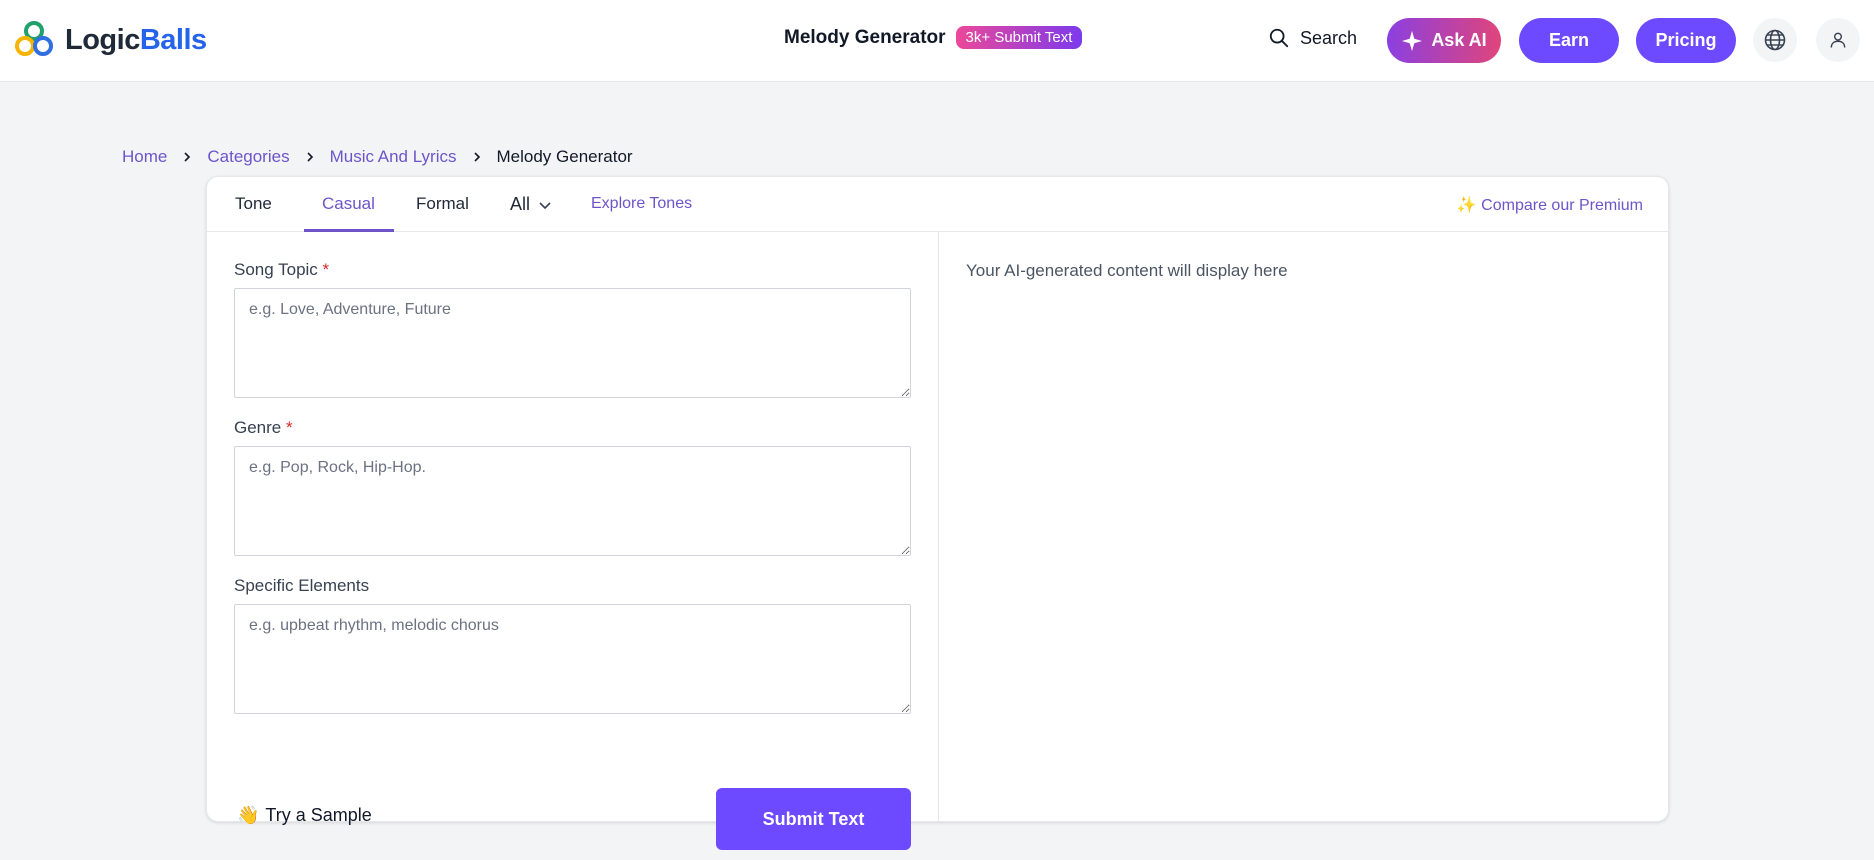 This screenshot has width=1874, height=860. What do you see at coordinates (1019, 37) in the screenshot?
I see `usage-badge: 3k+ Submit Text` at bounding box center [1019, 37].